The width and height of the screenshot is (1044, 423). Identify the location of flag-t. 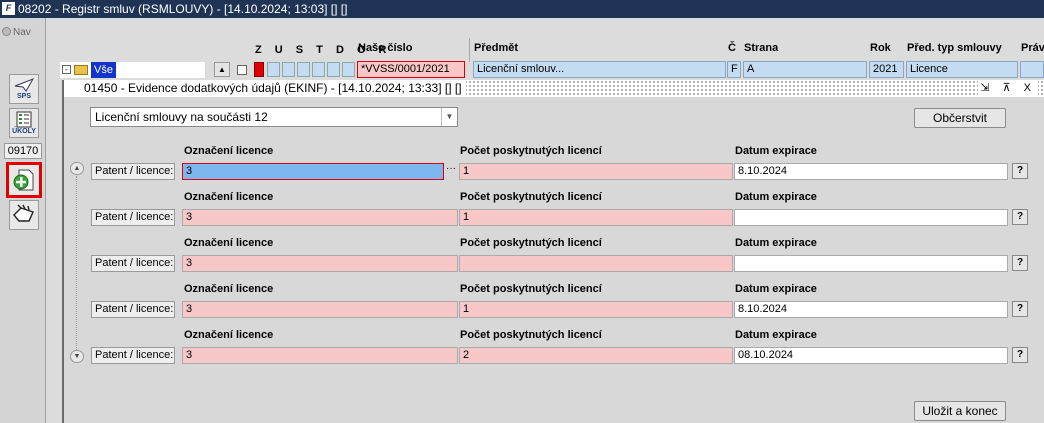
(303, 69).